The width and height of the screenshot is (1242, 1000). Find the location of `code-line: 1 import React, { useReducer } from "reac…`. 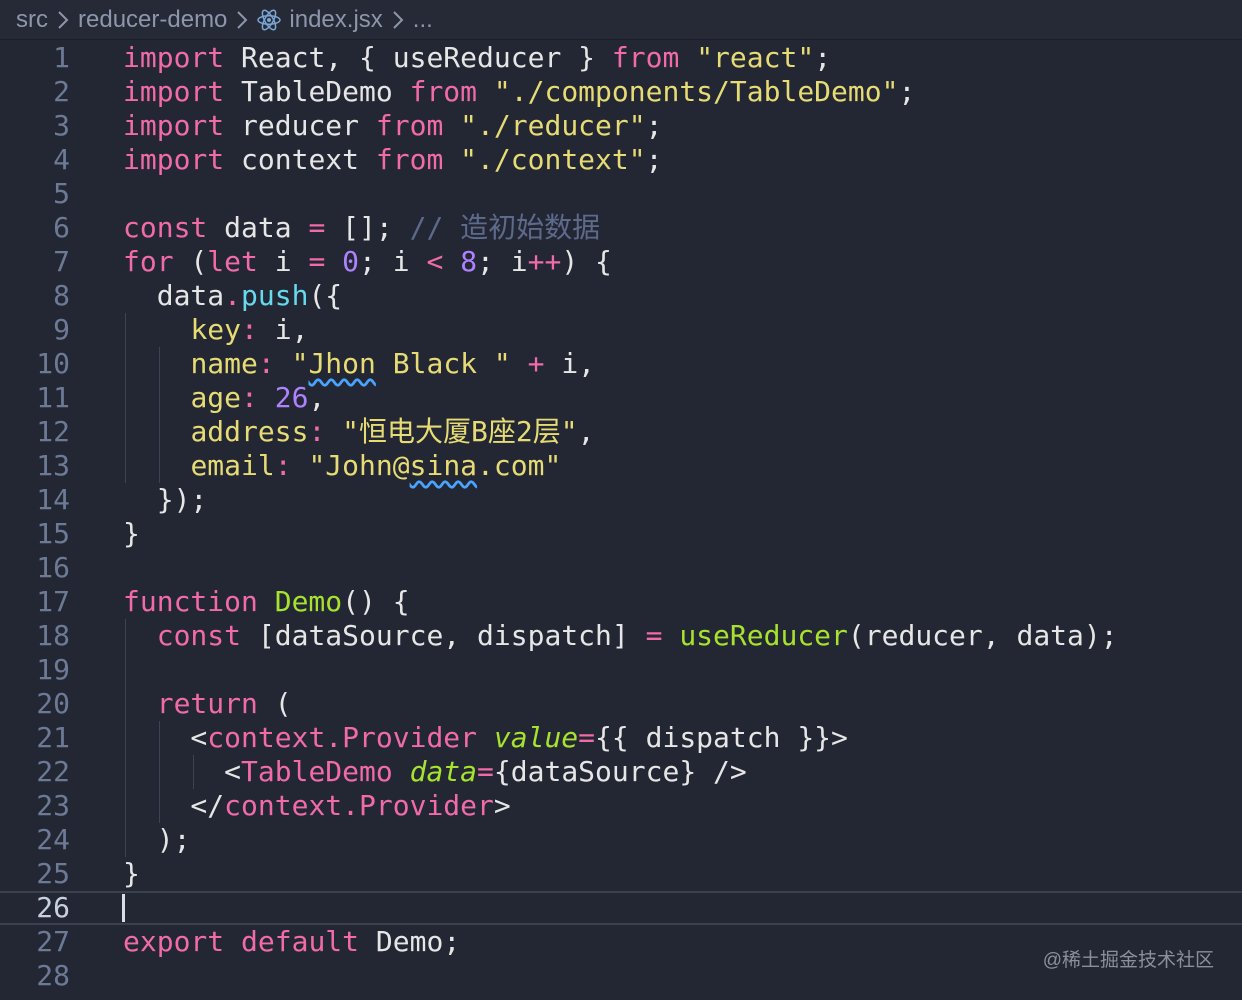

code-line: 1 import React, { useReducer } from "reac… is located at coordinates (621, 58).